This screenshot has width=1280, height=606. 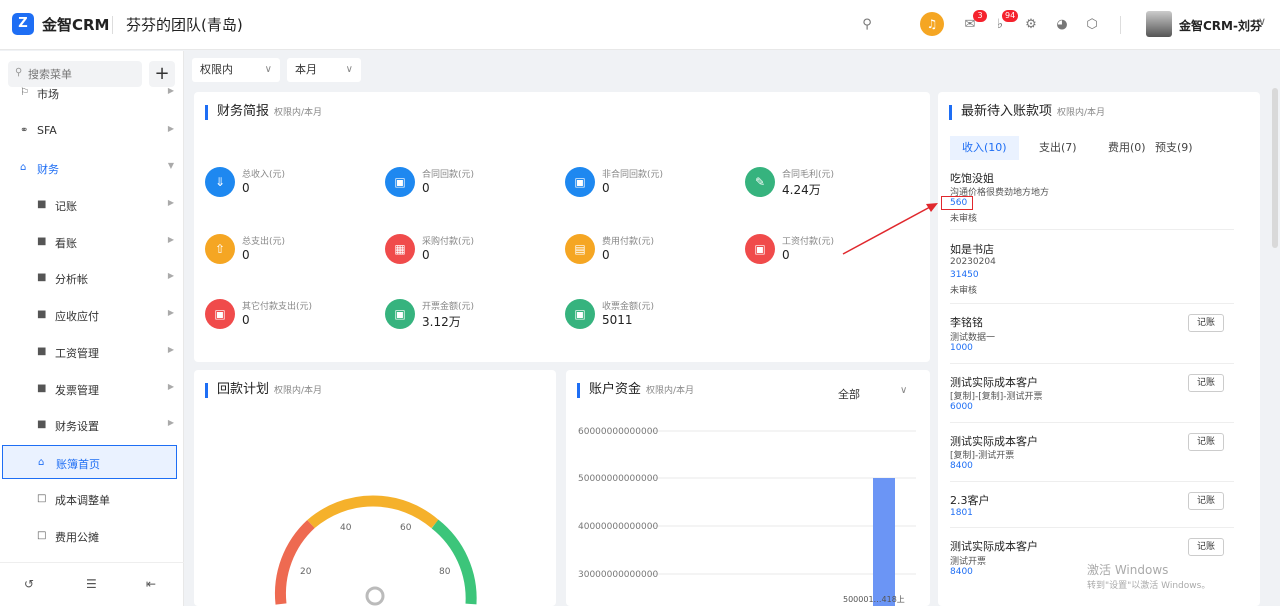 What do you see at coordinates (151, 584) in the screenshot?
I see `collapse-menu-icon: ⇤` at bounding box center [151, 584].